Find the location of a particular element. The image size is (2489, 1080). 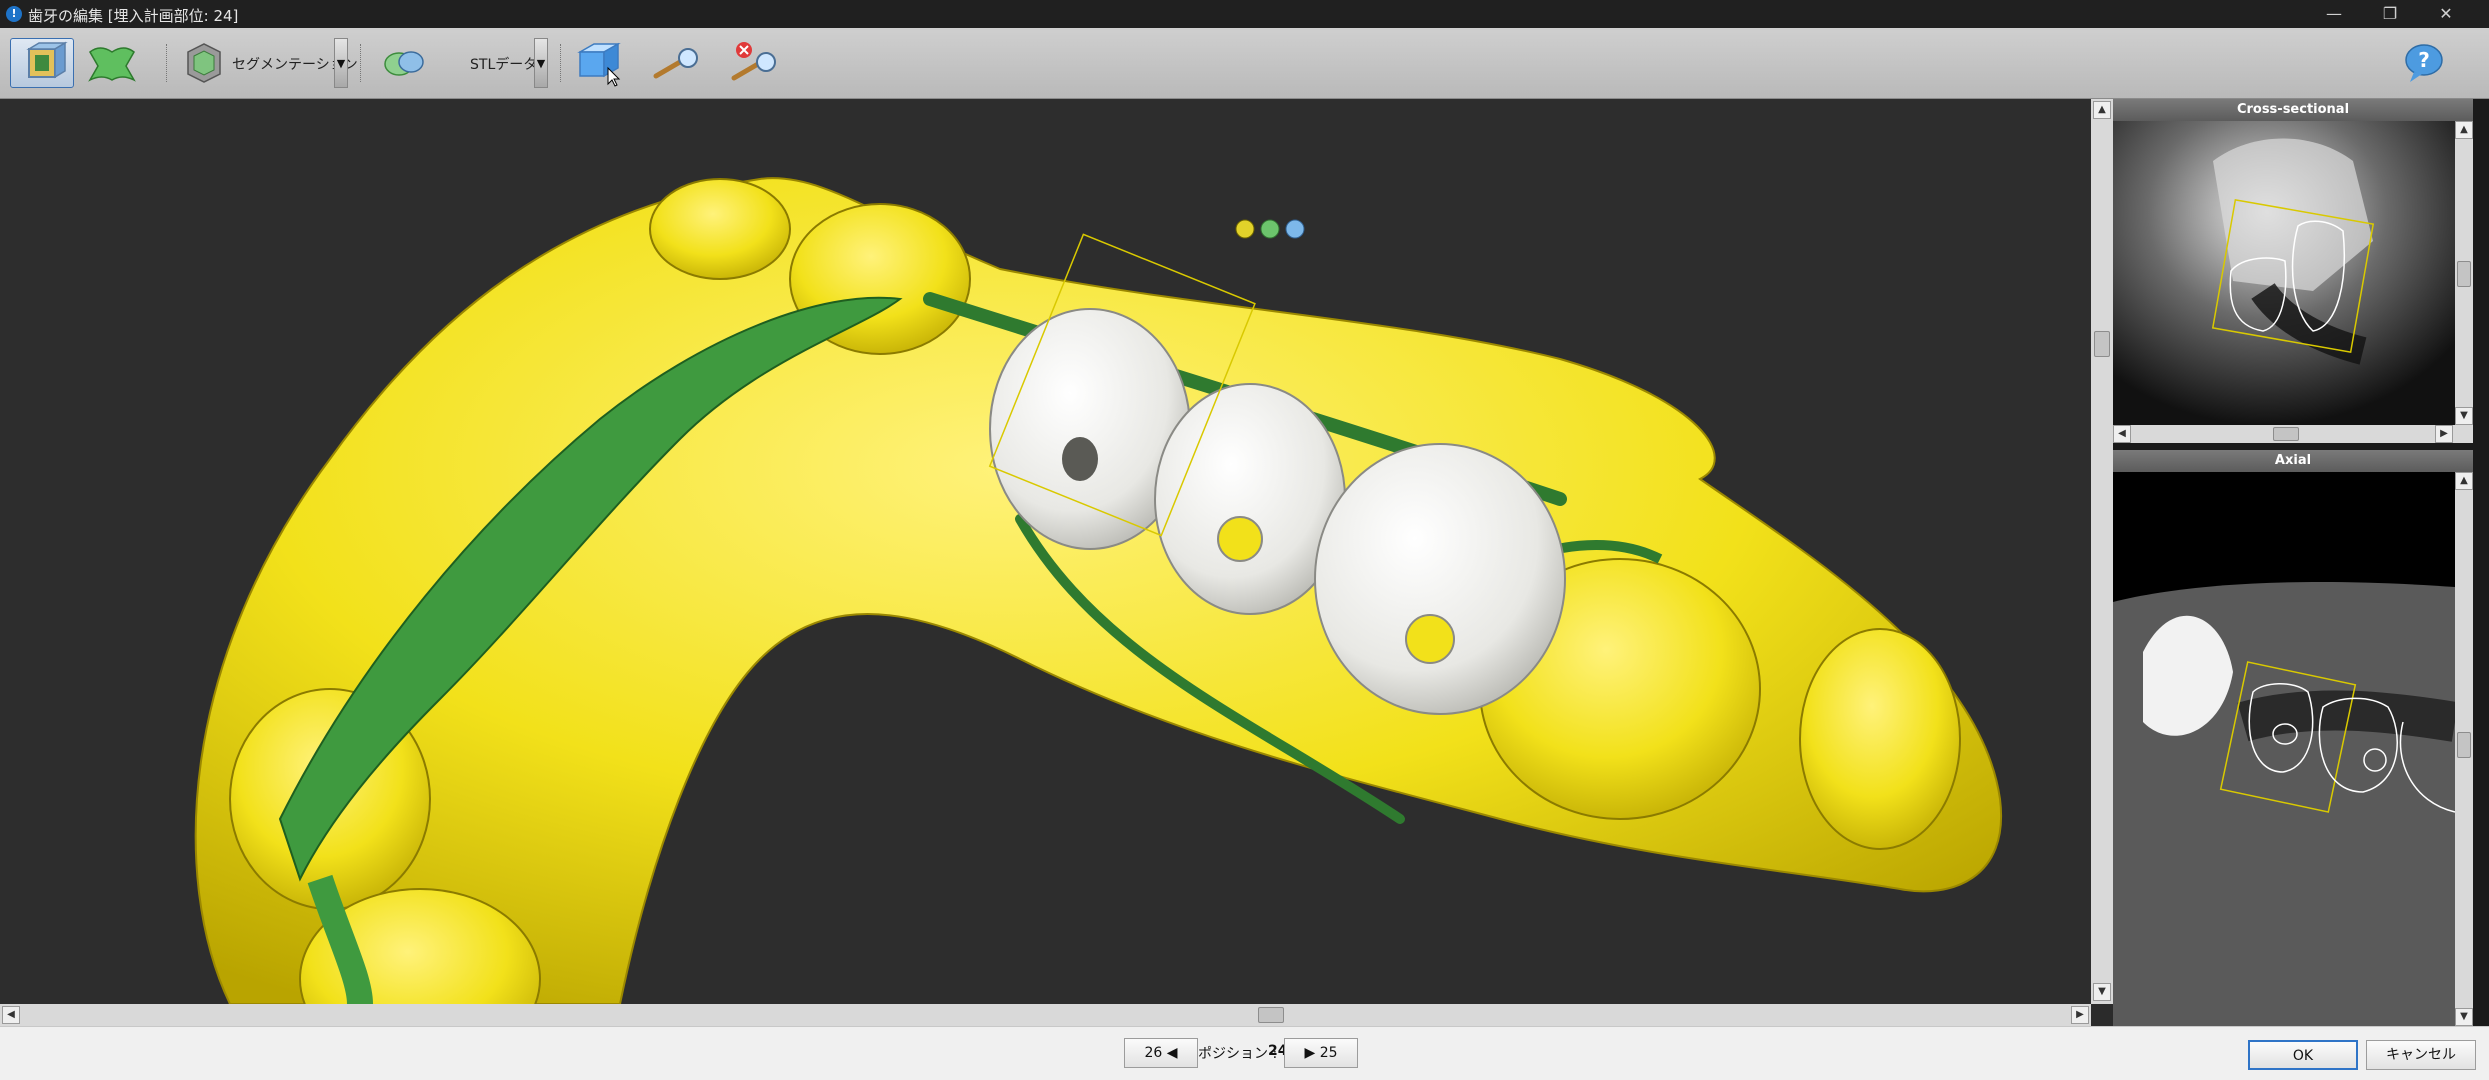

inspect-tool-button is located at coordinates (678, 63).